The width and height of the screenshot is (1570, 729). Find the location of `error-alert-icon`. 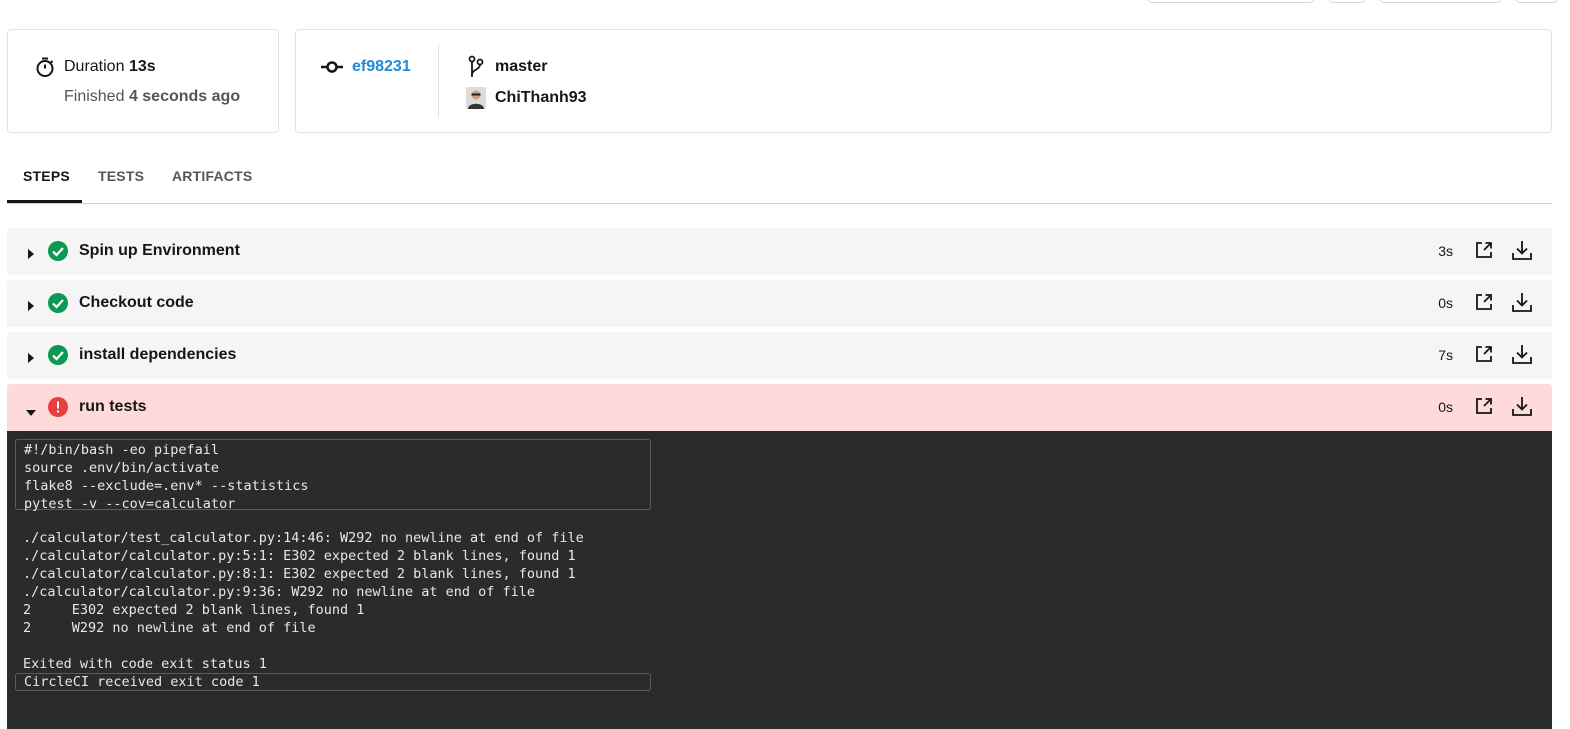

error-alert-icon is located at coordinates (58, 409).